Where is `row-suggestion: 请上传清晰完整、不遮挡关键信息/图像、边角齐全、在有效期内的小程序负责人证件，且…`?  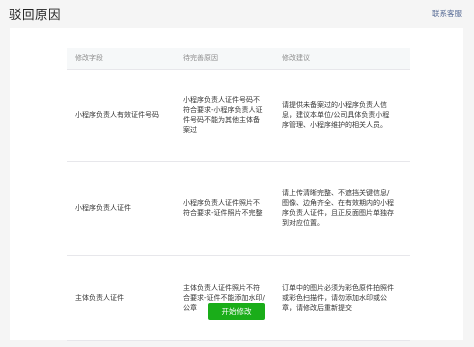 row-suggestion: 请上传清晰完整、不遮挡关键信息/图像、边角齐全、在有效期内的小程序负责人证件，且… is located at coordinates (342, 208).